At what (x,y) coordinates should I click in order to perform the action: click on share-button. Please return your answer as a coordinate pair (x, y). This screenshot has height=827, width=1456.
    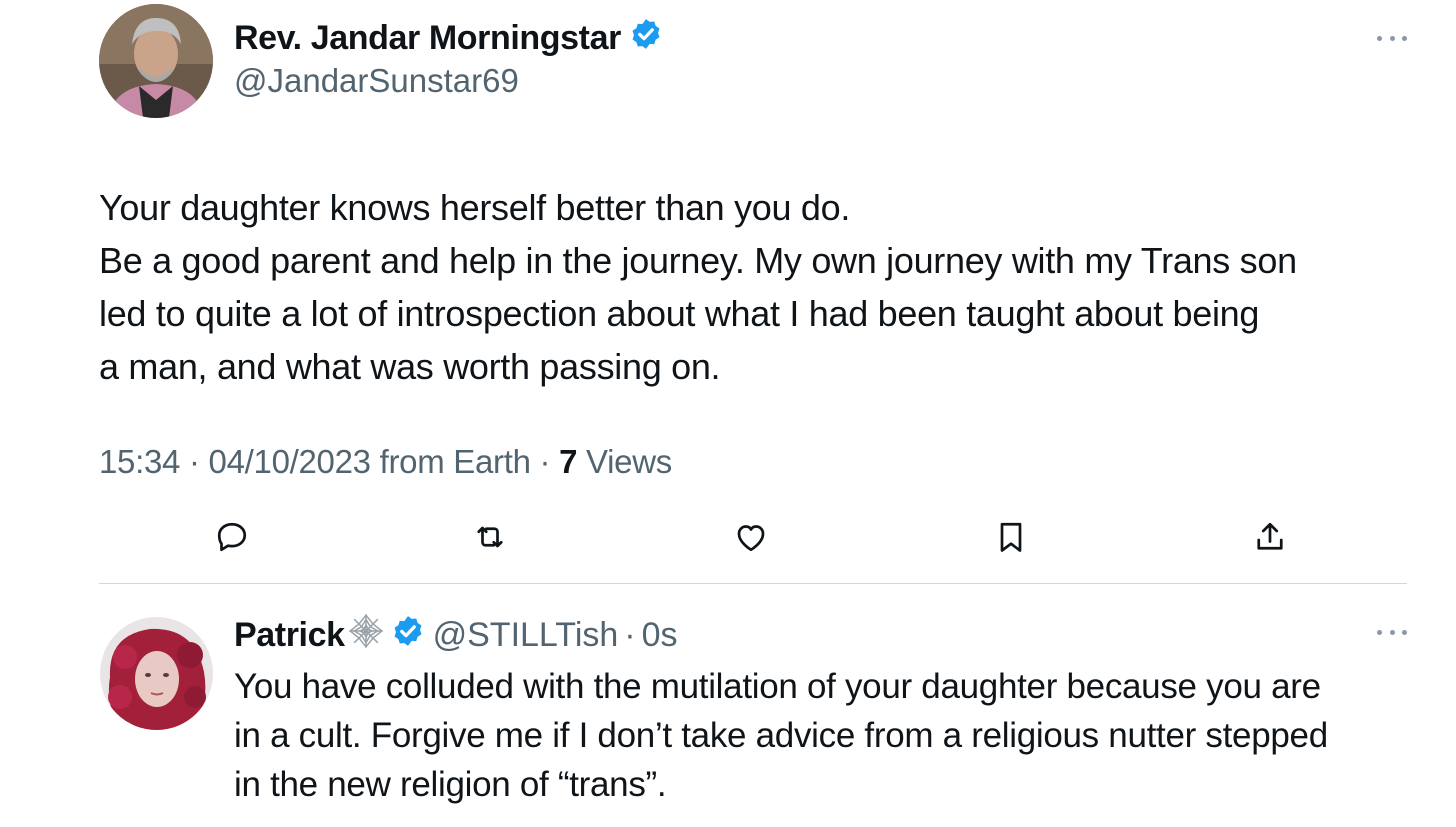
    Looking at the image, I should click on (1270, 537).